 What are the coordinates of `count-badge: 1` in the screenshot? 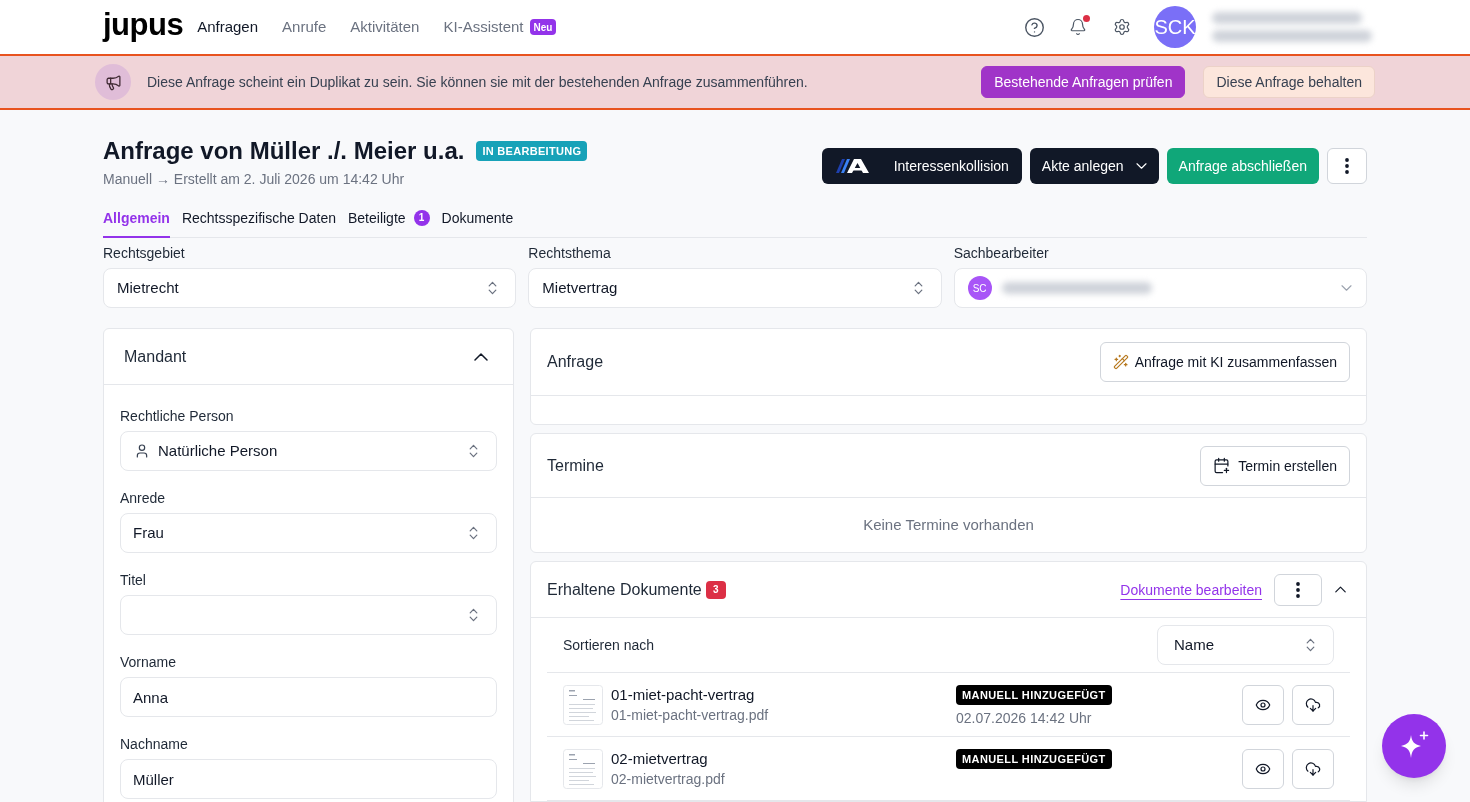 It's located at (421, 218).